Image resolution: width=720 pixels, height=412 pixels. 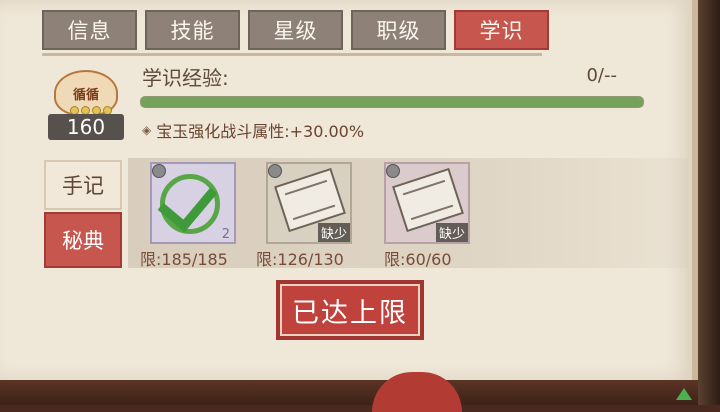 What do you see at coordinates (601, 75) in the screenshot?
I see `experience-value: 0/--` at bounding box center [601, 75].